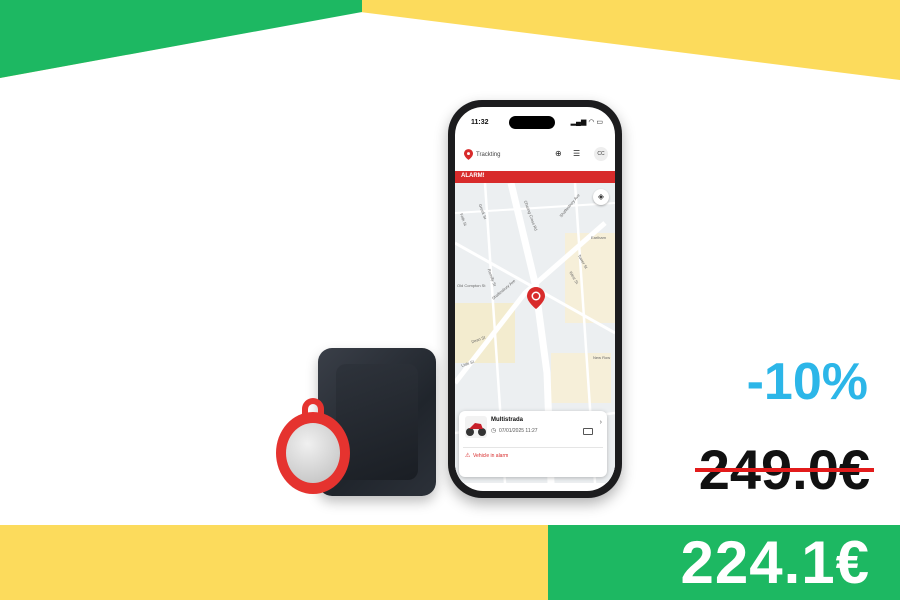  I want to click on bottom-band-yellow, so click(274, 562).